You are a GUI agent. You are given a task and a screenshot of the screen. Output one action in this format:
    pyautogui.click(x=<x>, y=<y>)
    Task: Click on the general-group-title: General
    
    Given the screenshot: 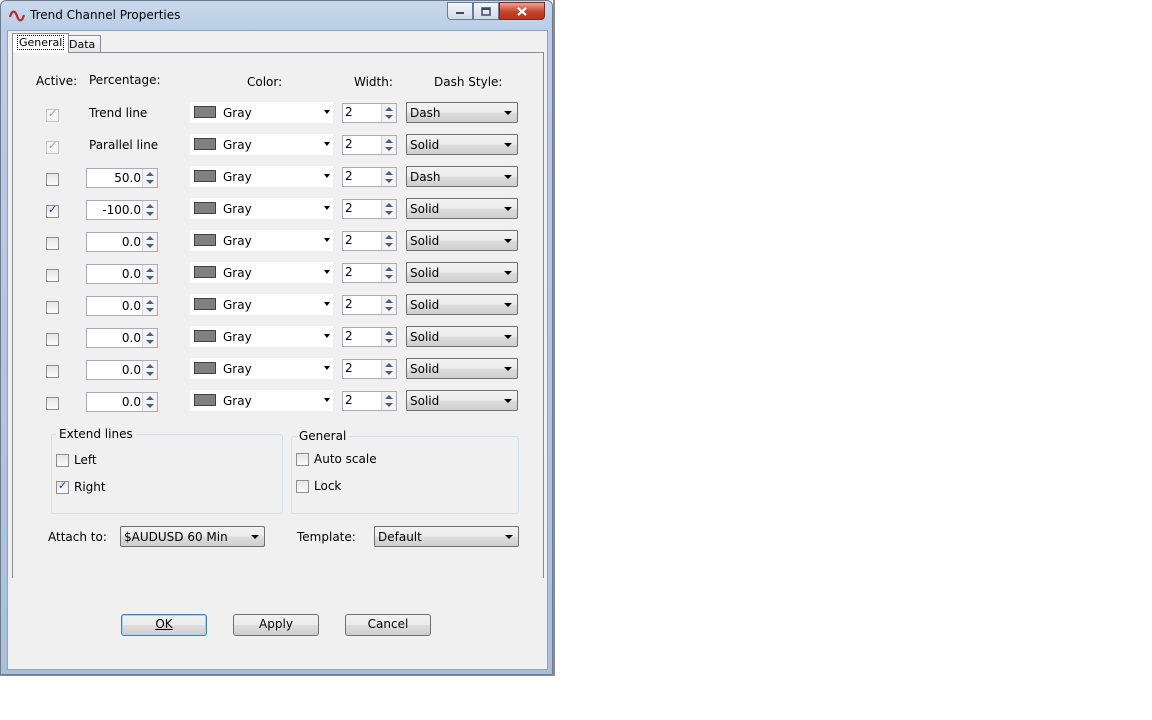 What is the action you would take?
    pyautogui.click(x=323, y=436)
    